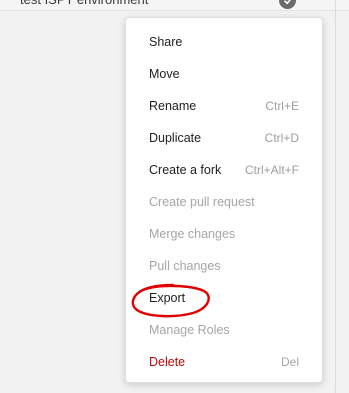 The image size is (349, 393). I want to click on menu-item-duplicate: Duplicate Ctrl+D, so click(224, 138).